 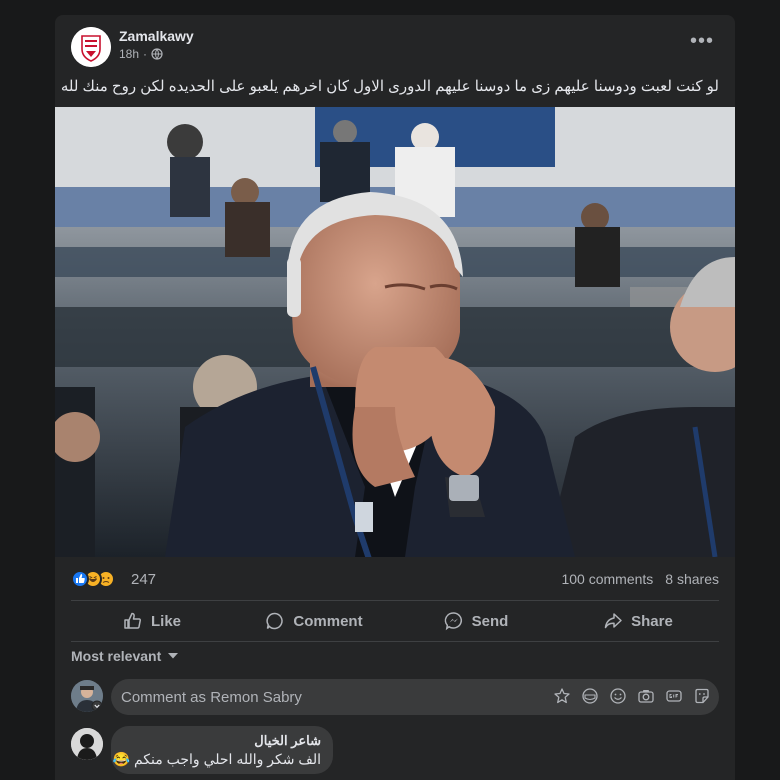 I want to click on comment-input, so click(x=331, y=697).